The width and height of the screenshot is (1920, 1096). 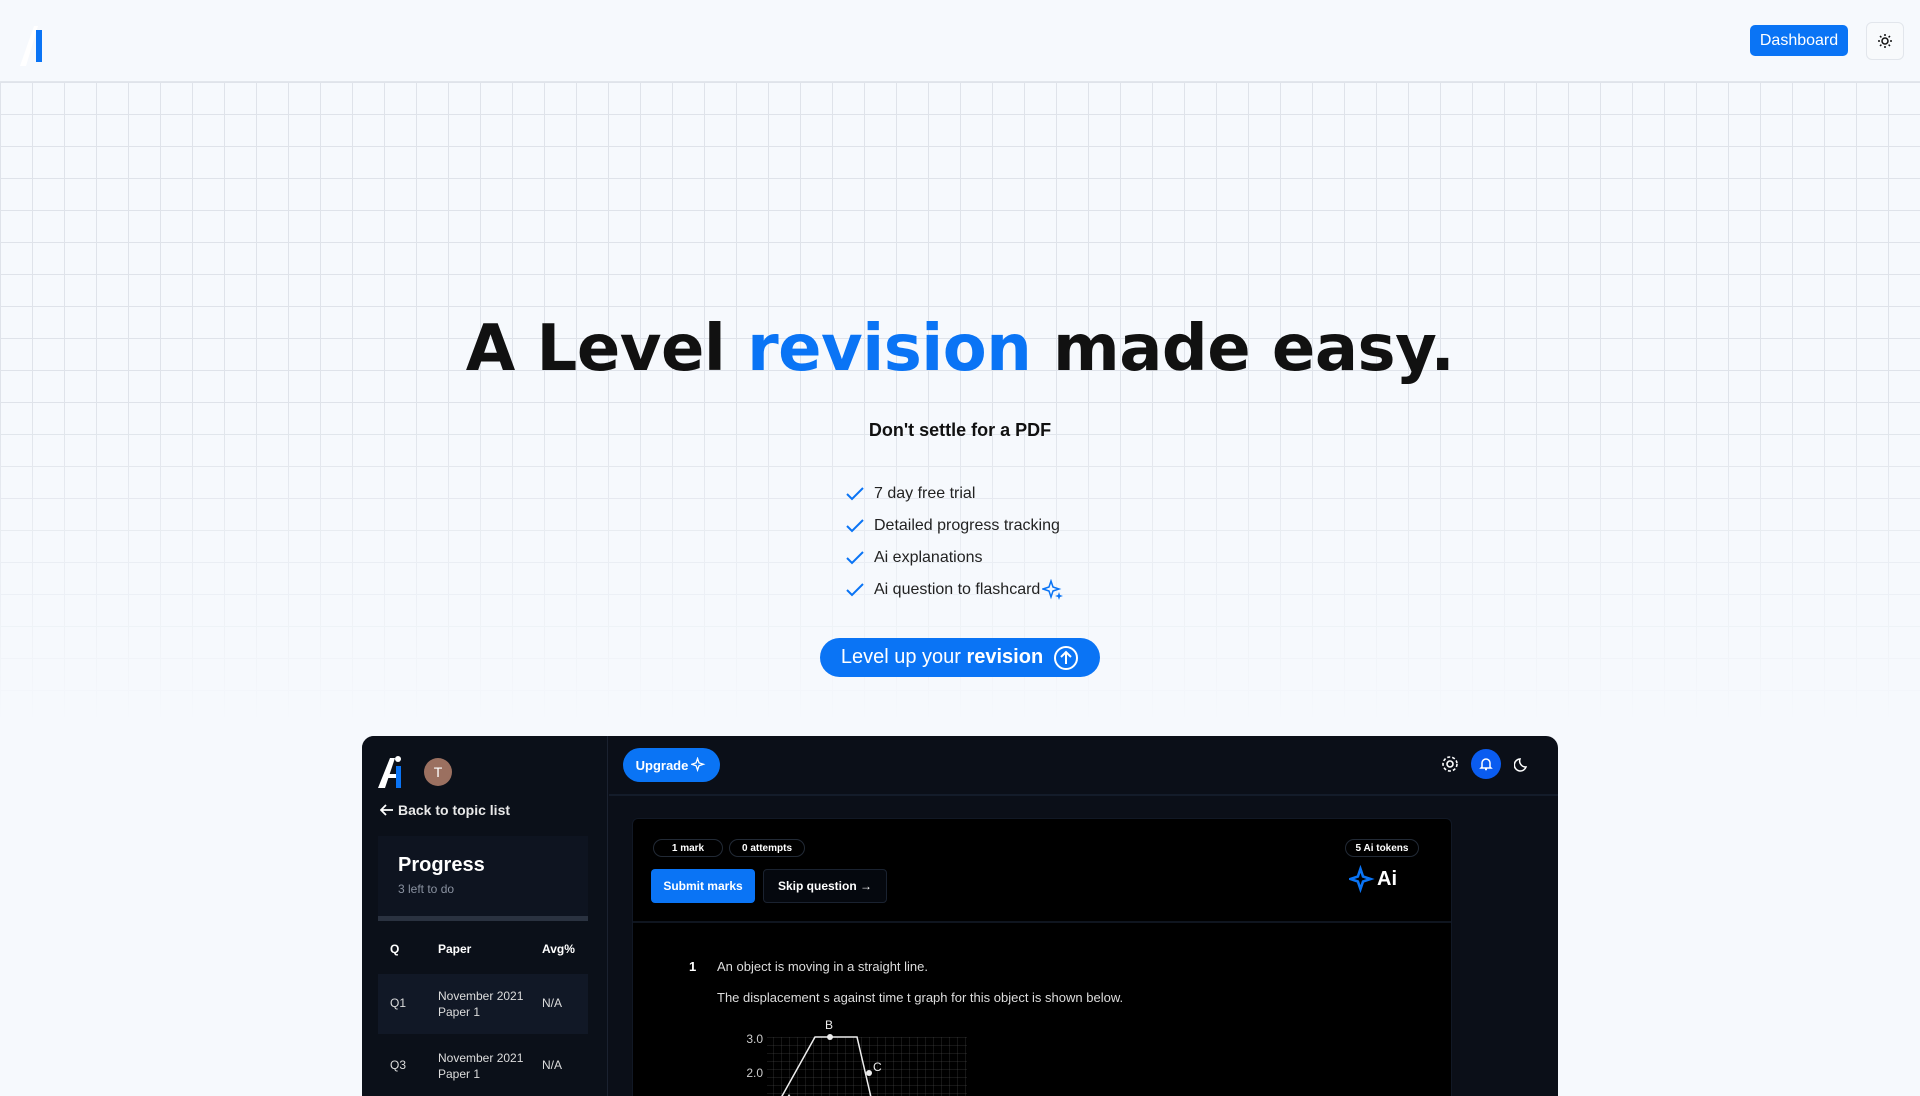 What do you see at coordinates (960, 657) in the screenshot?
I see `level-up-button: Level up your revision` at bounding box center [960, 657].